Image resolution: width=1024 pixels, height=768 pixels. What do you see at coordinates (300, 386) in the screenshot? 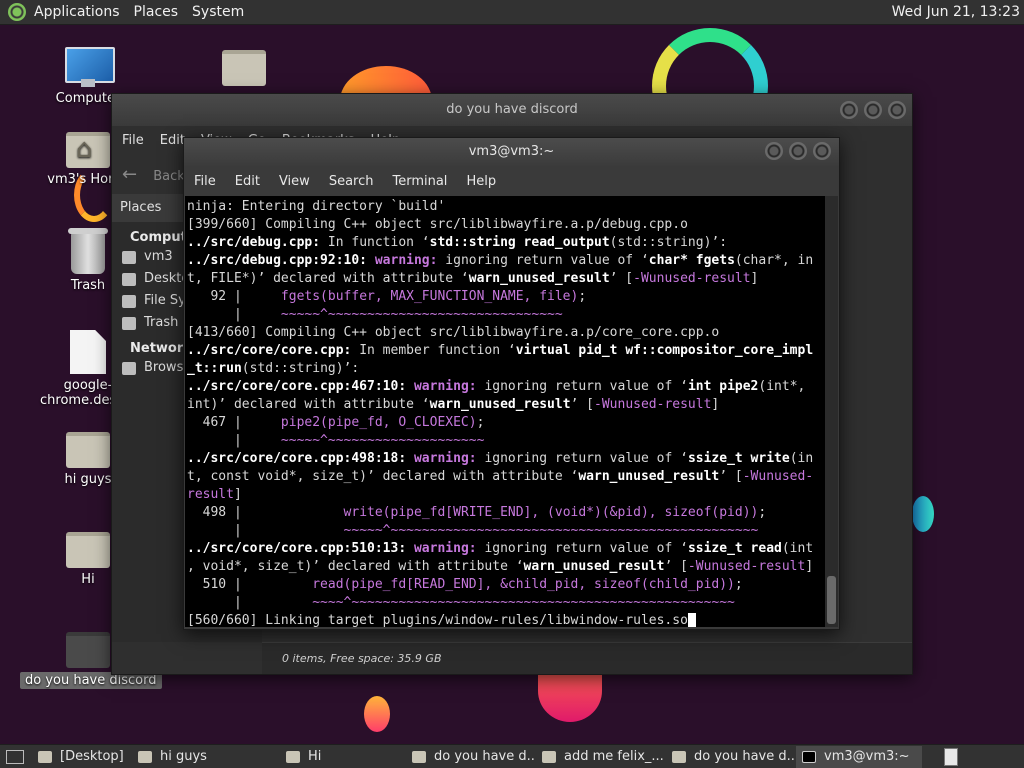
I see `terminal-text: ../src/core/core.cpp:467:10:` at bounding box center [300, 386].